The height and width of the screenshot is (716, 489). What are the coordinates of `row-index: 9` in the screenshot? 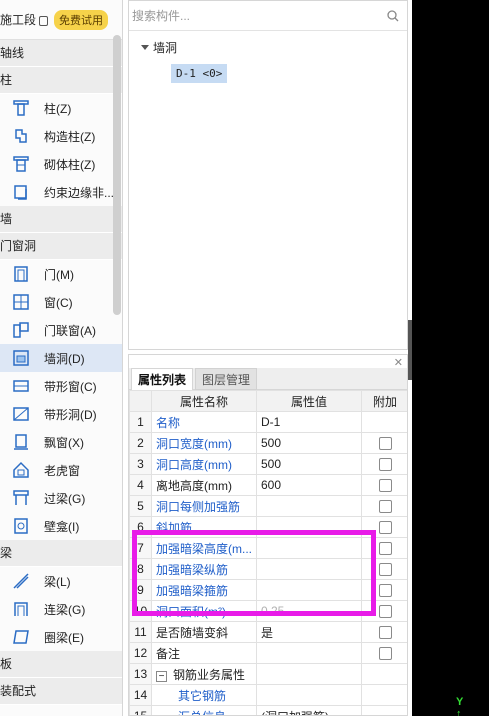 It's located at (140, 590).